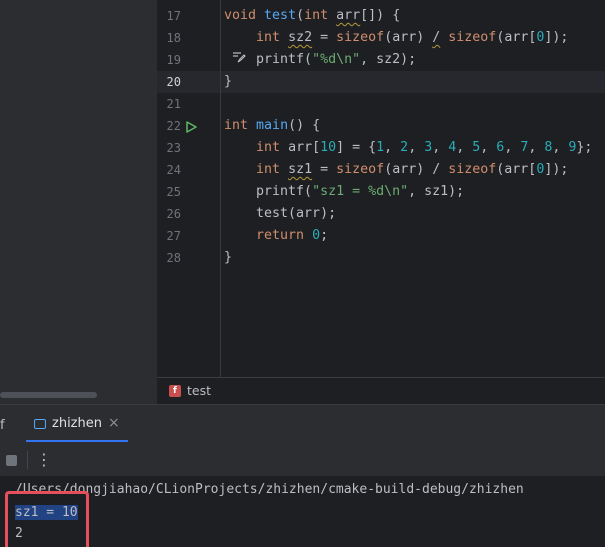 The width and height of the screenshot is (605, 547). I want to click on run-toolbar, so click(302, 460).